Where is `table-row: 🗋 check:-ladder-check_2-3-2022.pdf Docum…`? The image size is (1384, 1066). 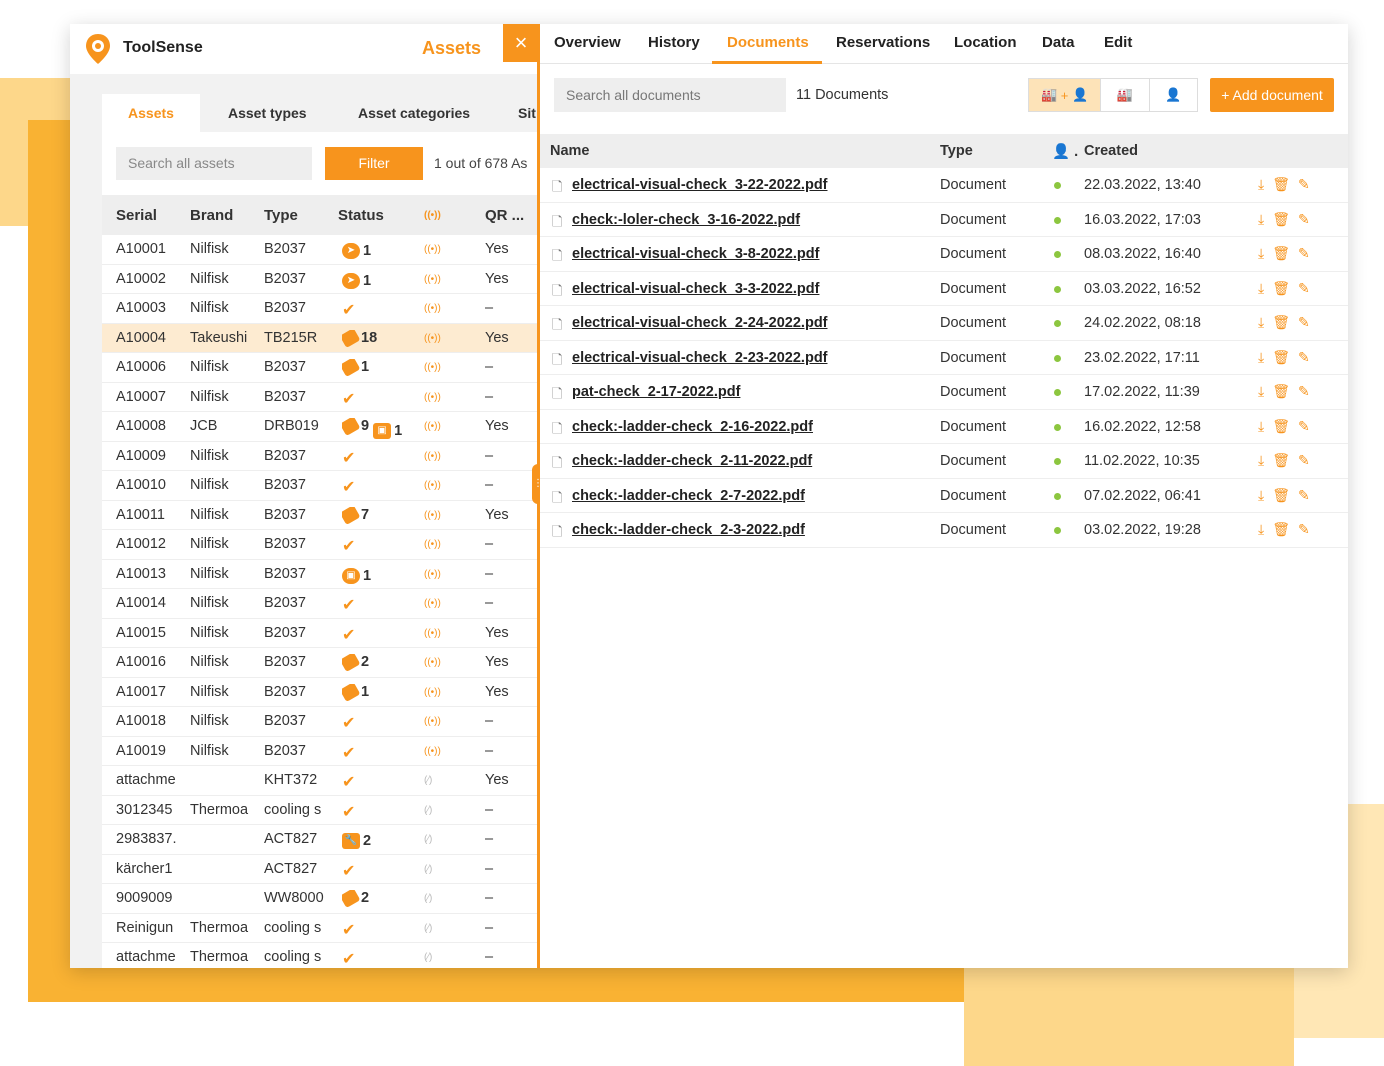 table-row: 🗋 check:-ladder-check_2-3-2022.pdf Docum… is located at coordinates (944, 530).